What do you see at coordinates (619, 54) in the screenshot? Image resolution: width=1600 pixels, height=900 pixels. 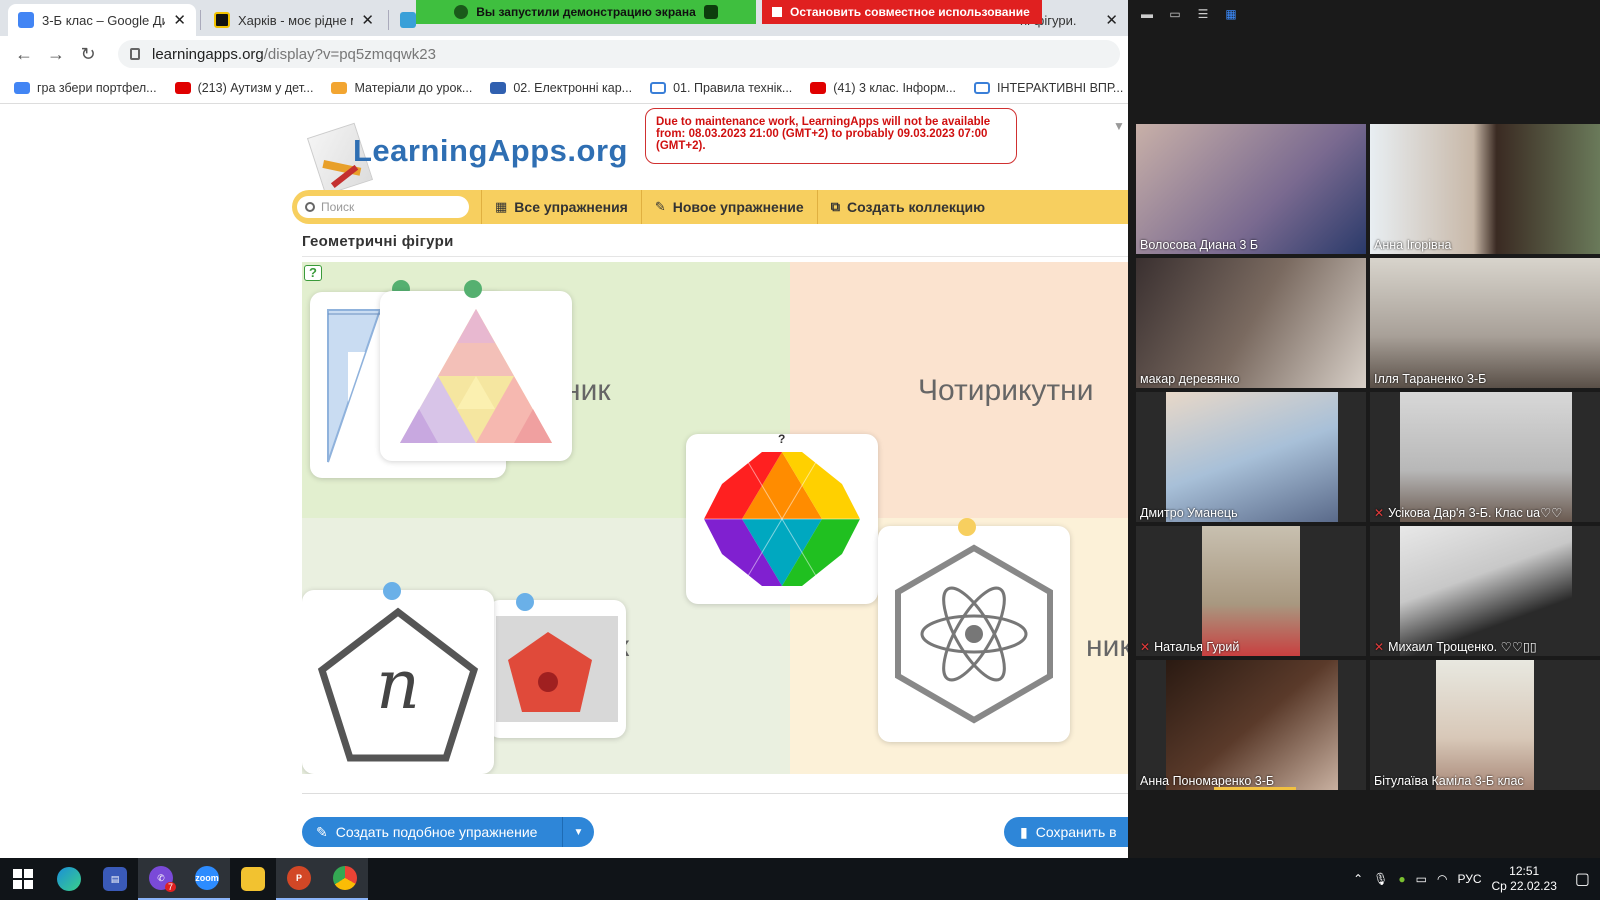 I see `url-field: learningapps.org/display?v=pq5zmqqwk23` at bounding box center [619, 54].